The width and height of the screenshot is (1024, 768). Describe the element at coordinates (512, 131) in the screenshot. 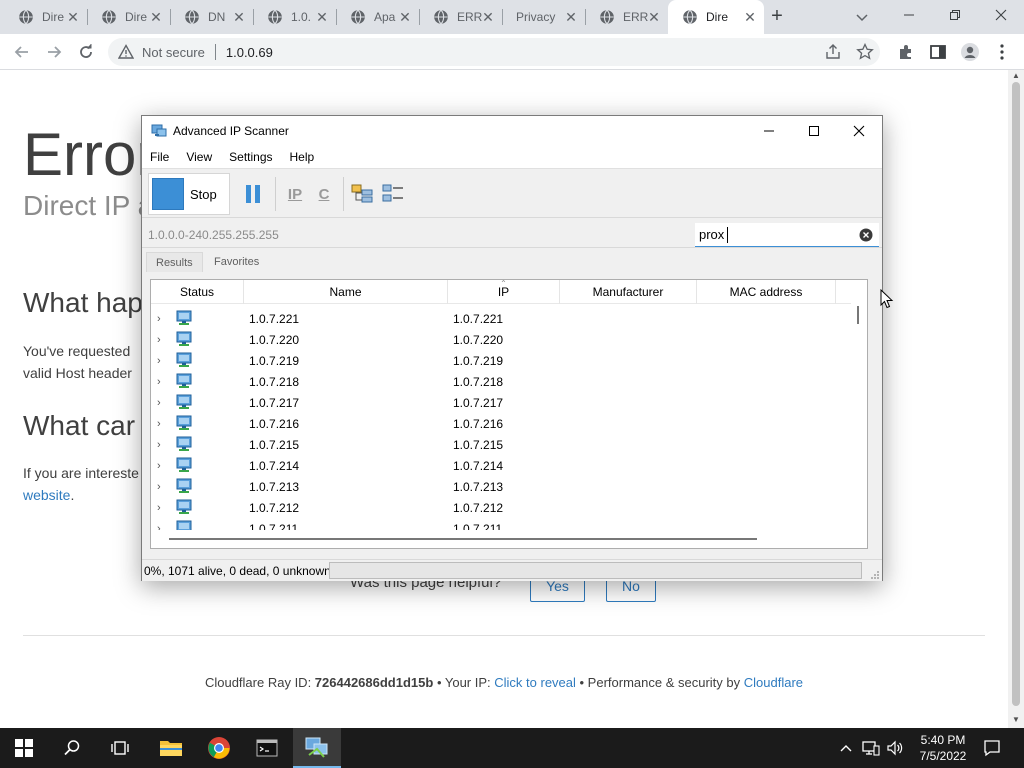

I see `scanner-titlebar: Advanced IP Scanner` at that location.